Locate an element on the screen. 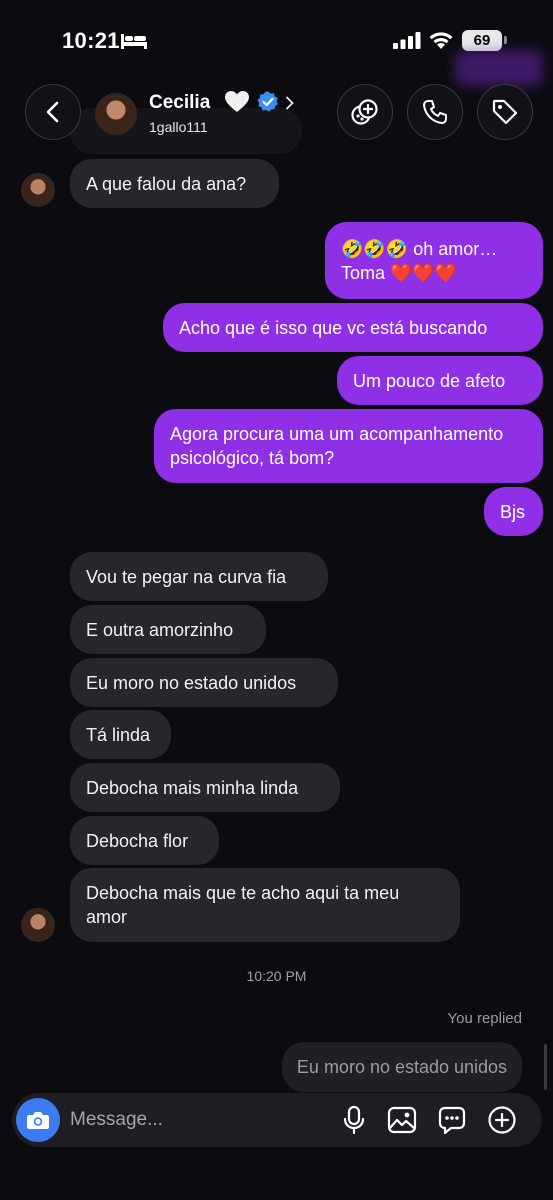  signal-icon is located at coordinates (407, 40).